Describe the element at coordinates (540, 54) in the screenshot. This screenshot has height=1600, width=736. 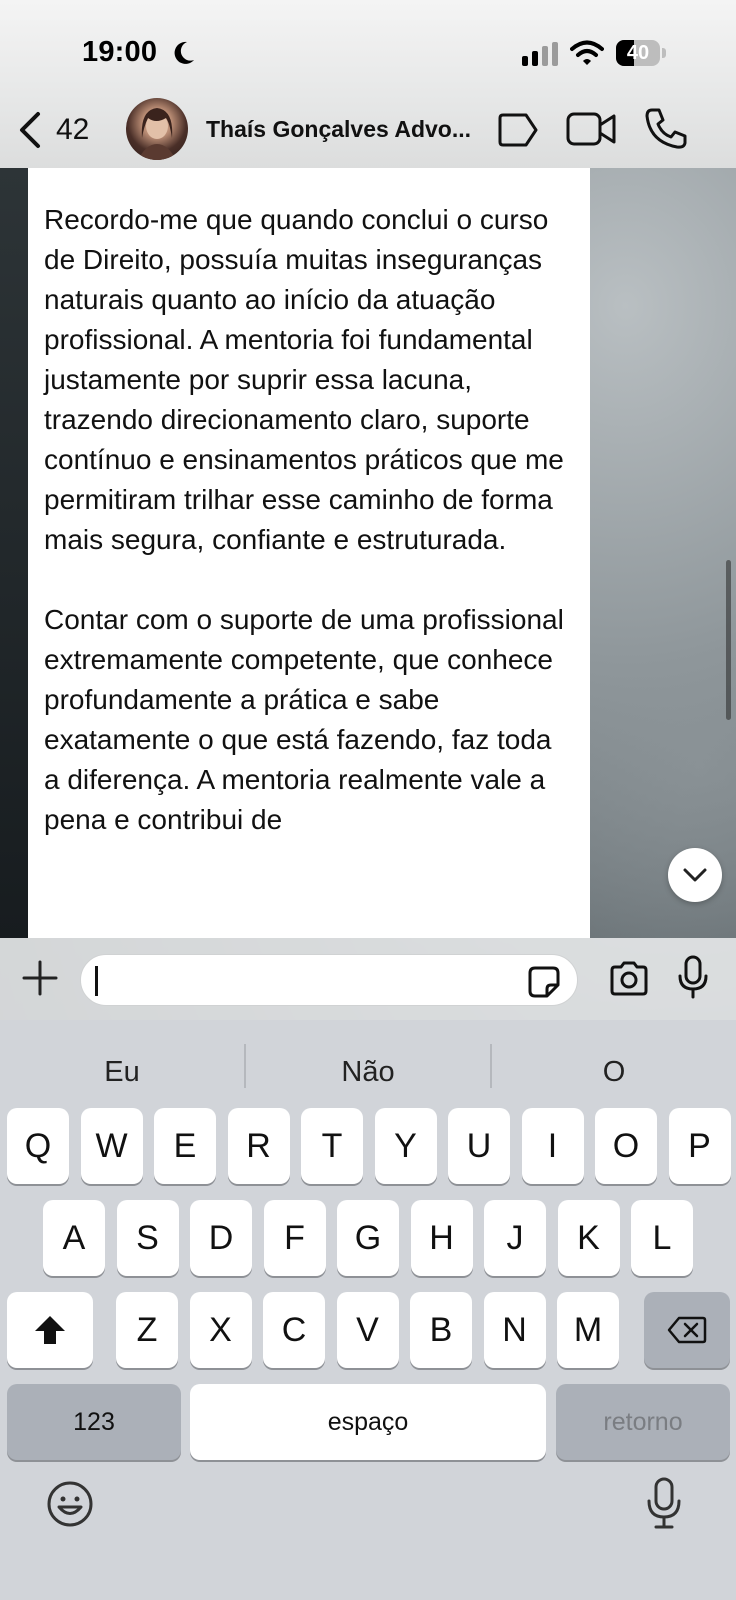
I see `signal-icon` at that location.